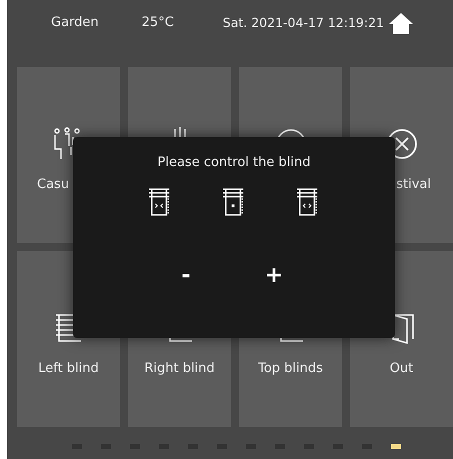  What do you see at coordinates (186, 275) in the screenshot?
I see `adjust-button: -` at bounding box center [186, 275].